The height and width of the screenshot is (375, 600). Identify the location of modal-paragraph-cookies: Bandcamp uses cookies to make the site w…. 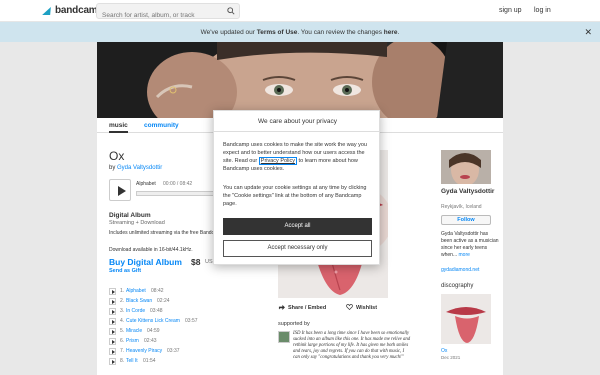
(299, 157).